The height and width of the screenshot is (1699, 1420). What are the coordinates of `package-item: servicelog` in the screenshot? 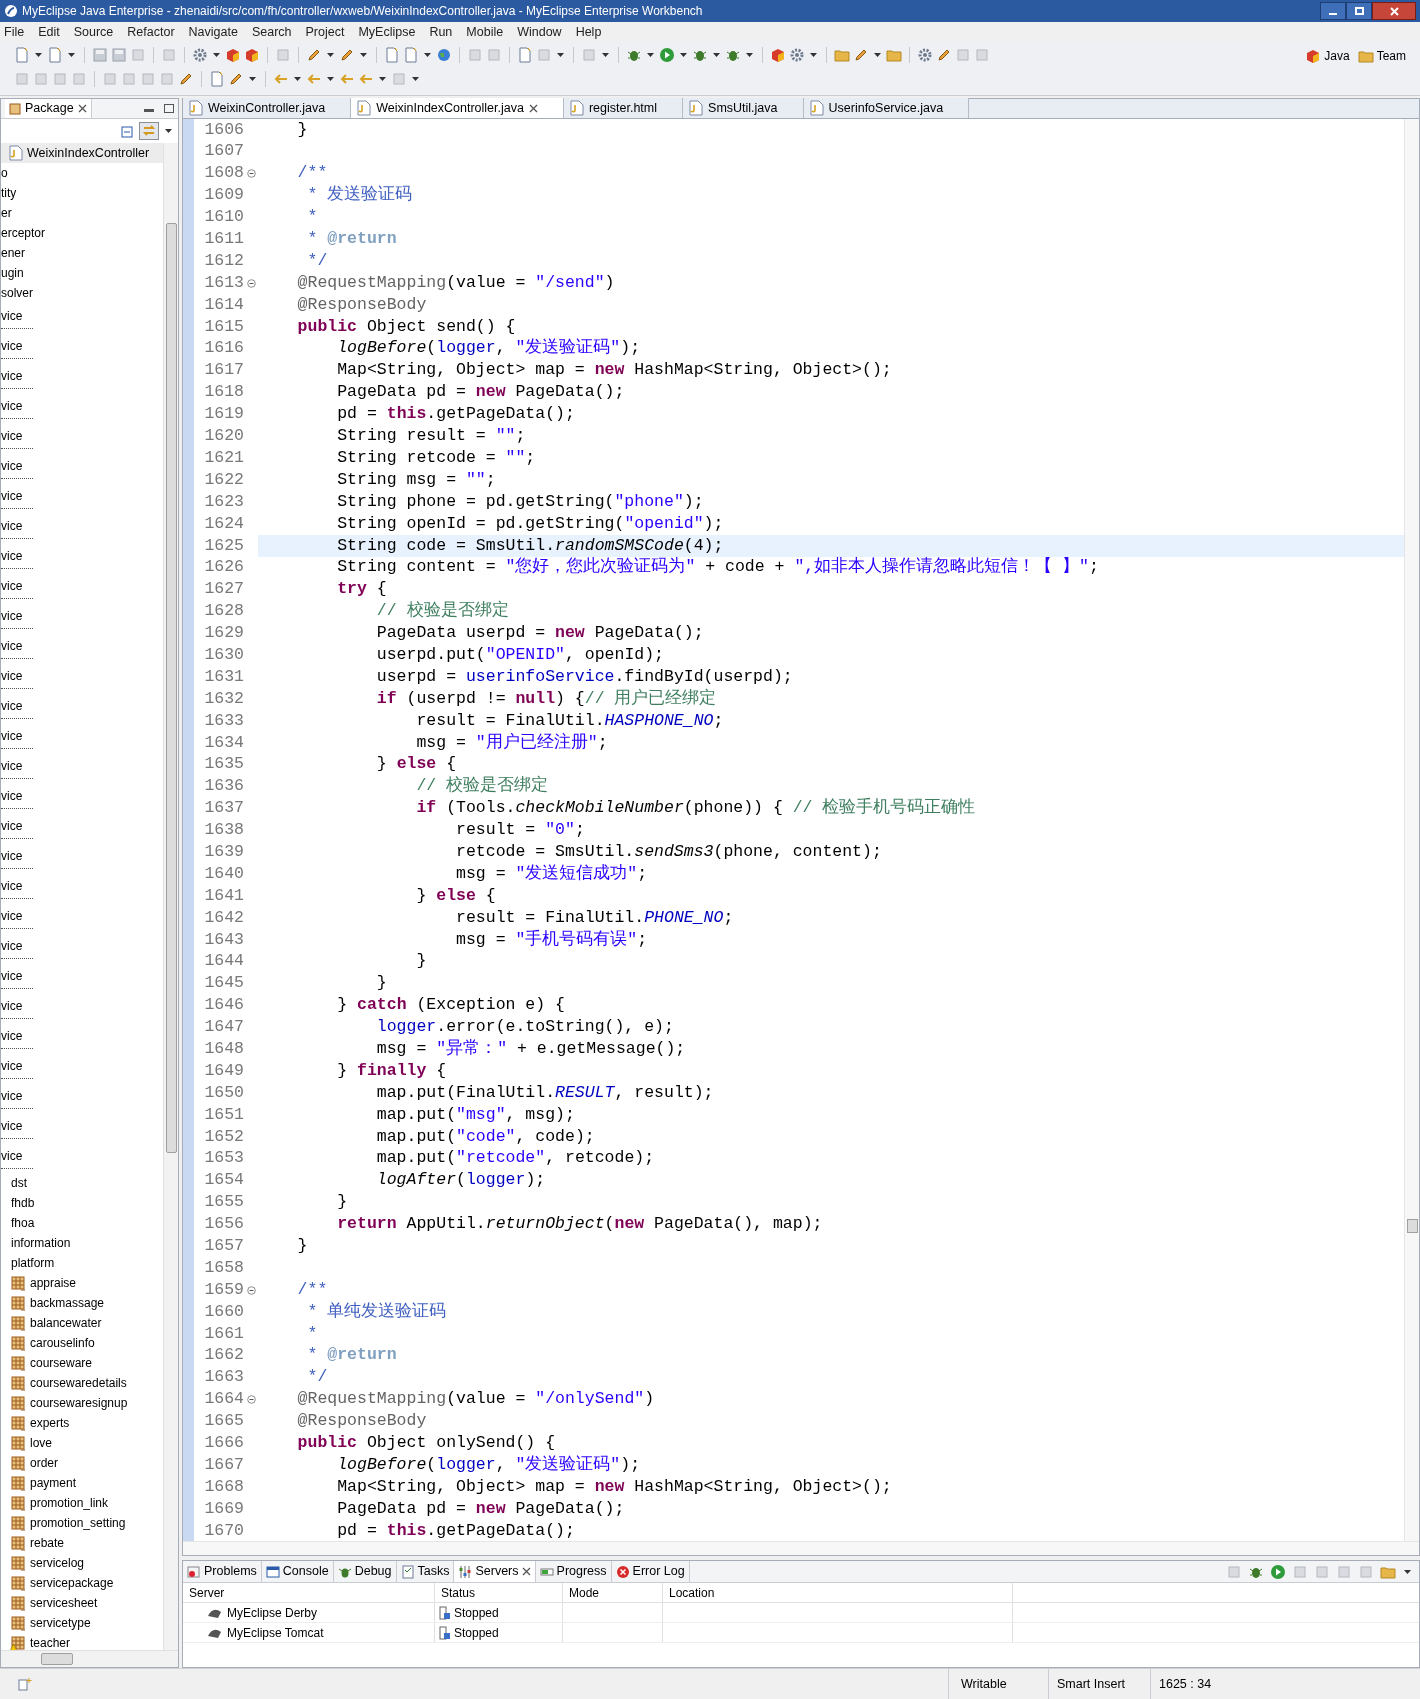 It's located at (57, 1563).